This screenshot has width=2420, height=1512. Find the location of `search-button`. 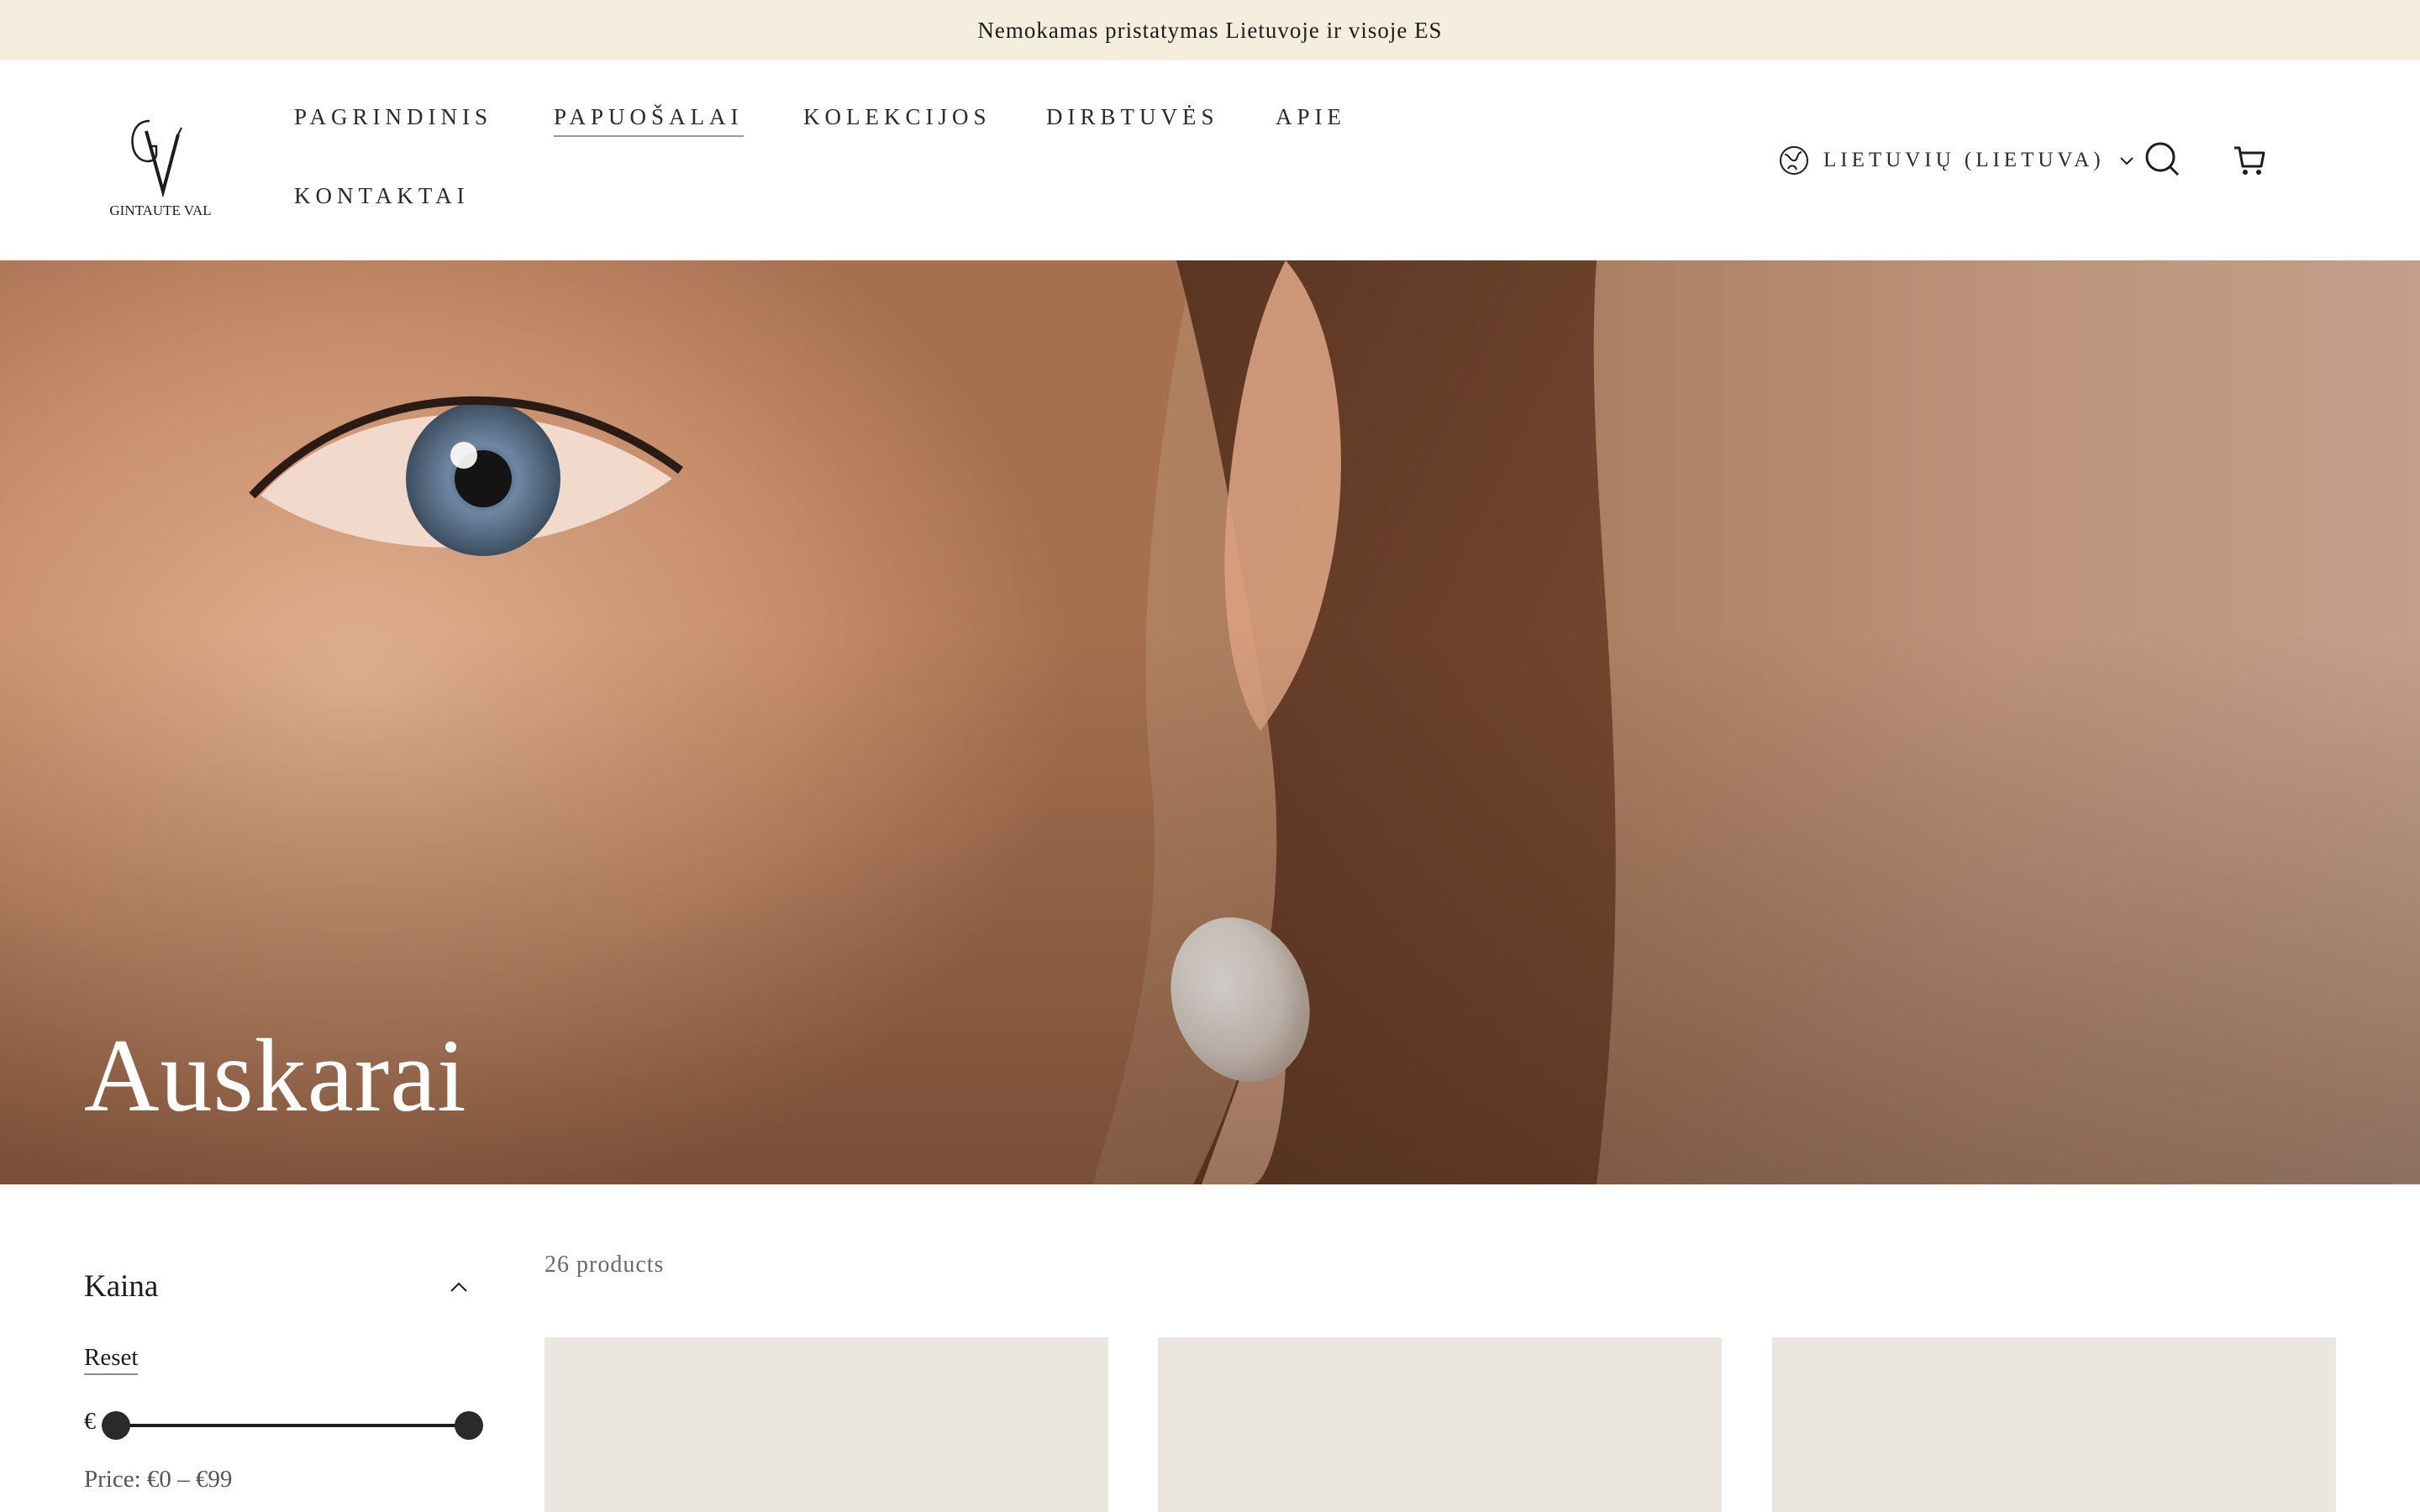

search-button is located at coordinates (2162, 158).